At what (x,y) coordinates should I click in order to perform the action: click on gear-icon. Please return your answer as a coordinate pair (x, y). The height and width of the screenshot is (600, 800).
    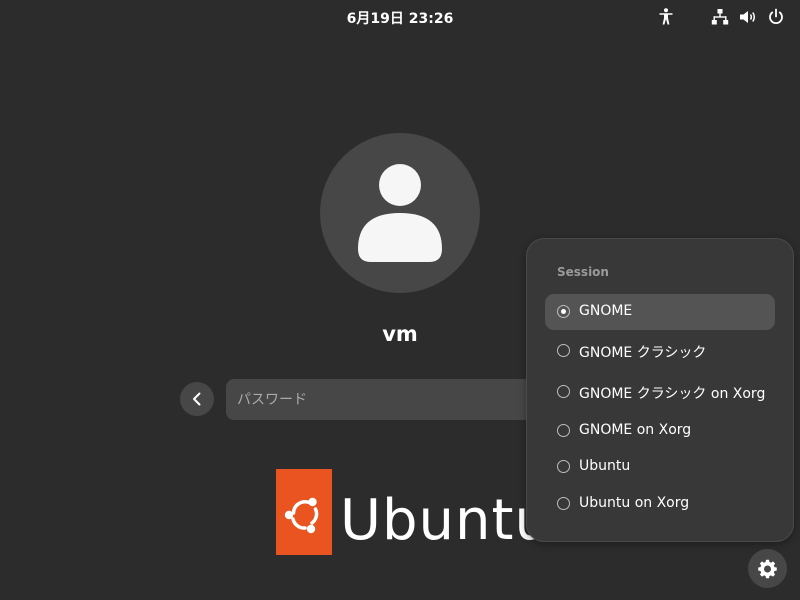
    Looking at the image, I should click on (767, 569).